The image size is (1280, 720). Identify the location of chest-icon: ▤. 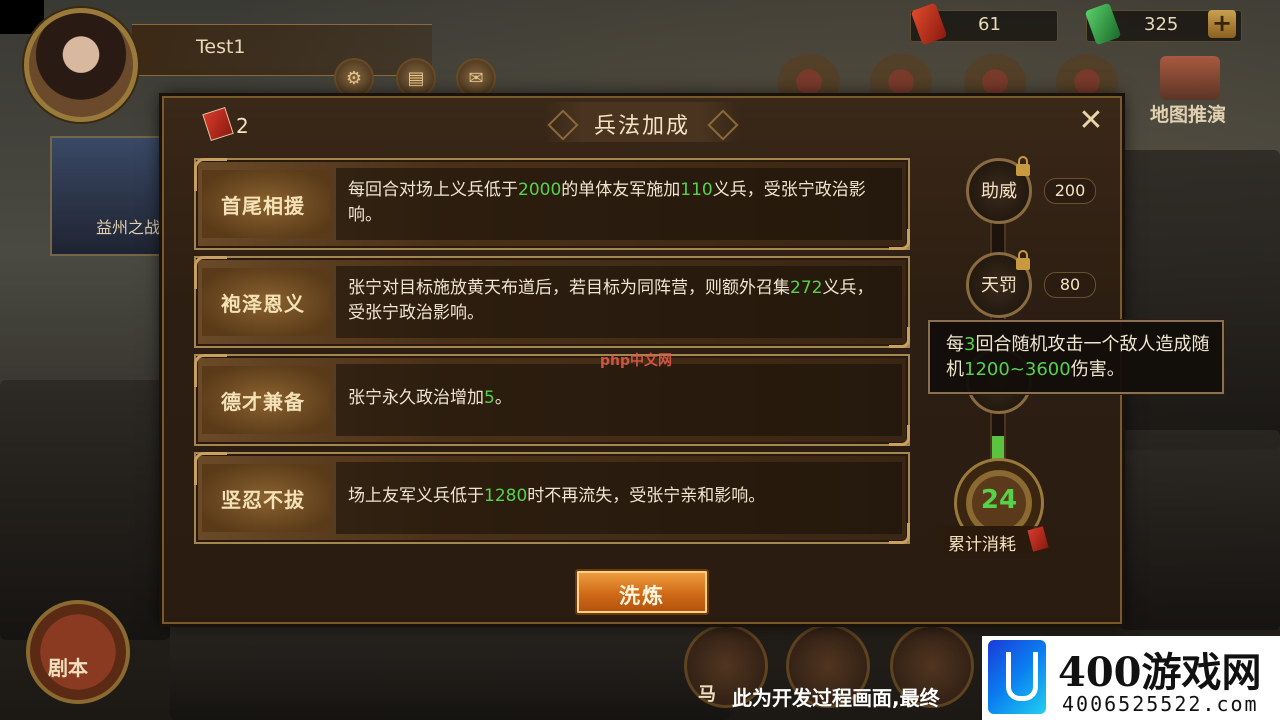
(416, 78).